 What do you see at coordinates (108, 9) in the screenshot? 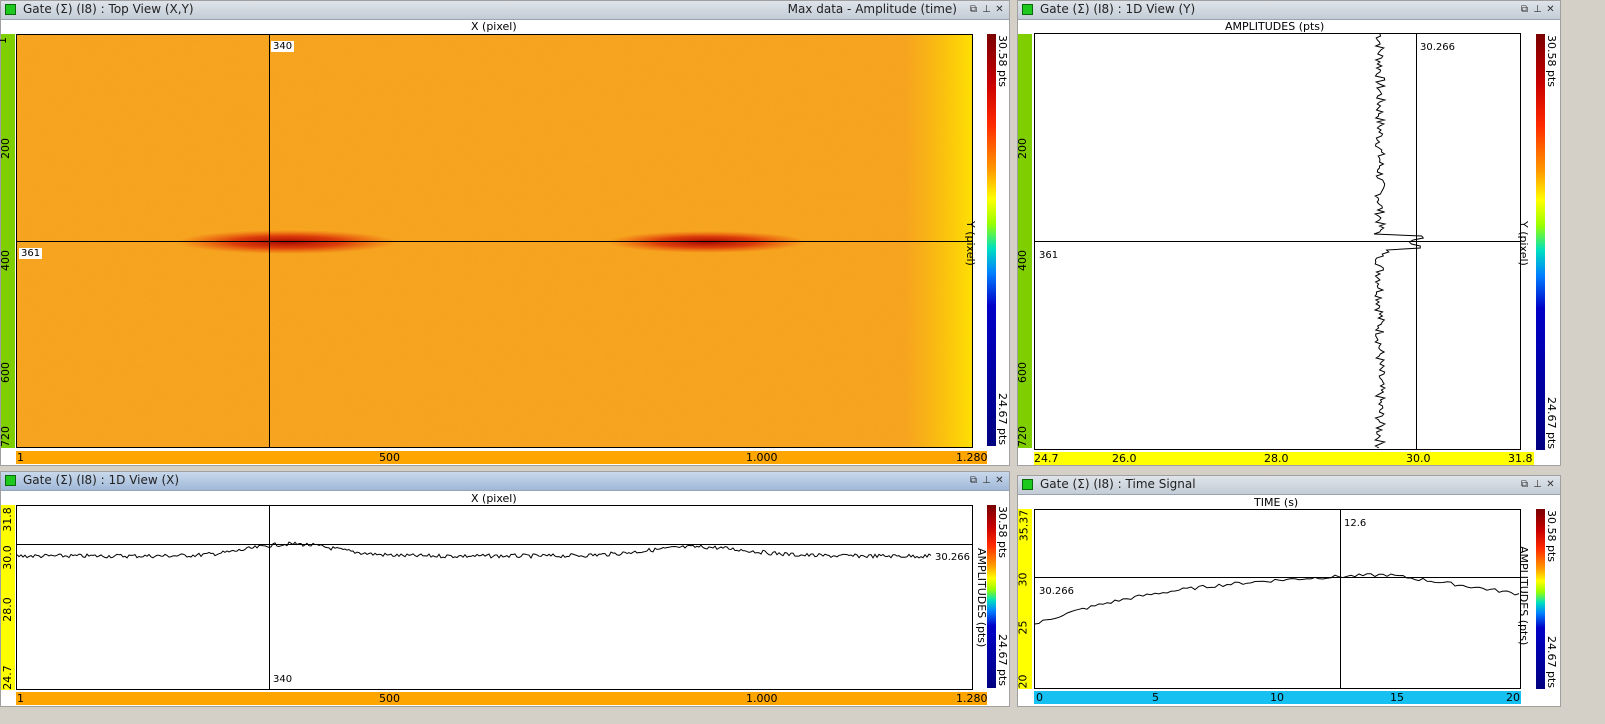
I see `top-view-title: Gate (Σ) (I8) : Top View (X,Y)` at bounding box center [108, 9].